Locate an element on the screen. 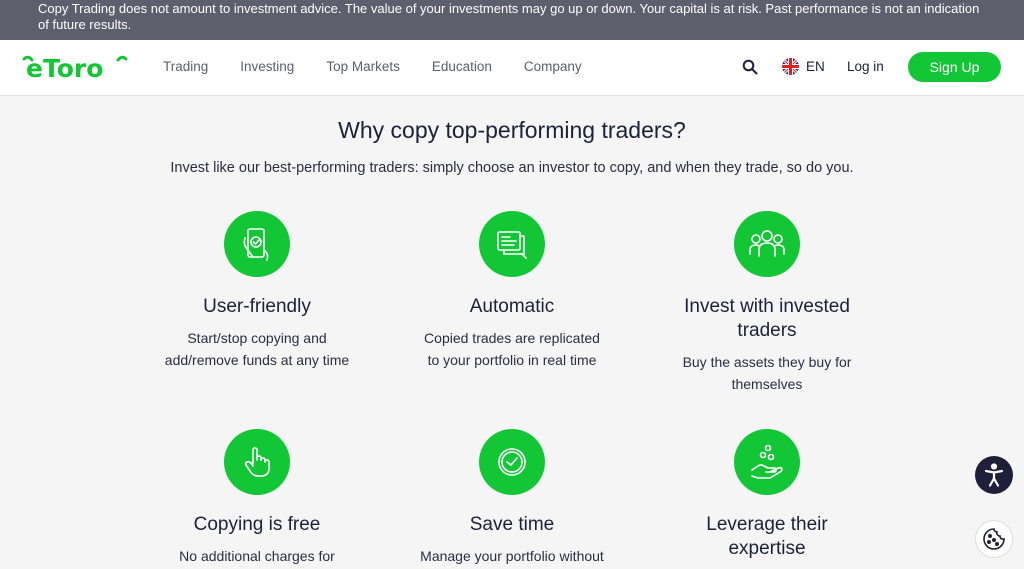 The image size is (1024, 569). language-selector: EN is located at coordinates (803, 66).